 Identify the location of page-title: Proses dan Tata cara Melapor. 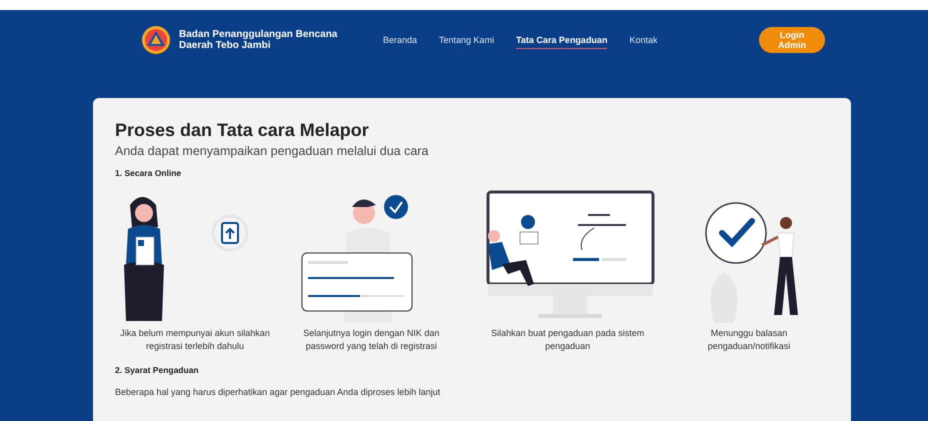
(242, 130).